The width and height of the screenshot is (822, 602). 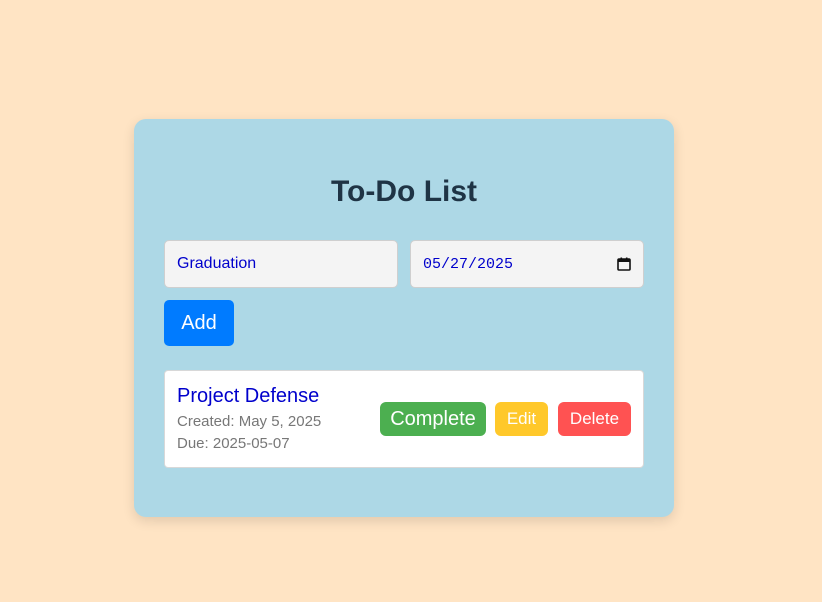 What do you see at coordinates (624, 264) in the screenshot?
I see `calendar-icon` at bounding box center [624, 264].